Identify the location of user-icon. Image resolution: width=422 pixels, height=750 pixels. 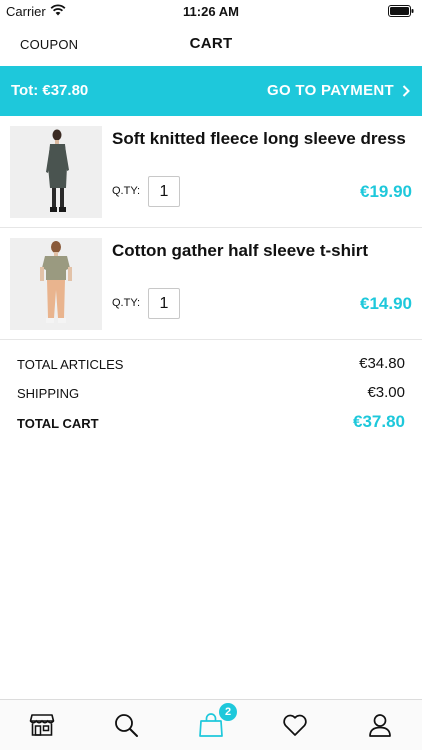
(380, 725).